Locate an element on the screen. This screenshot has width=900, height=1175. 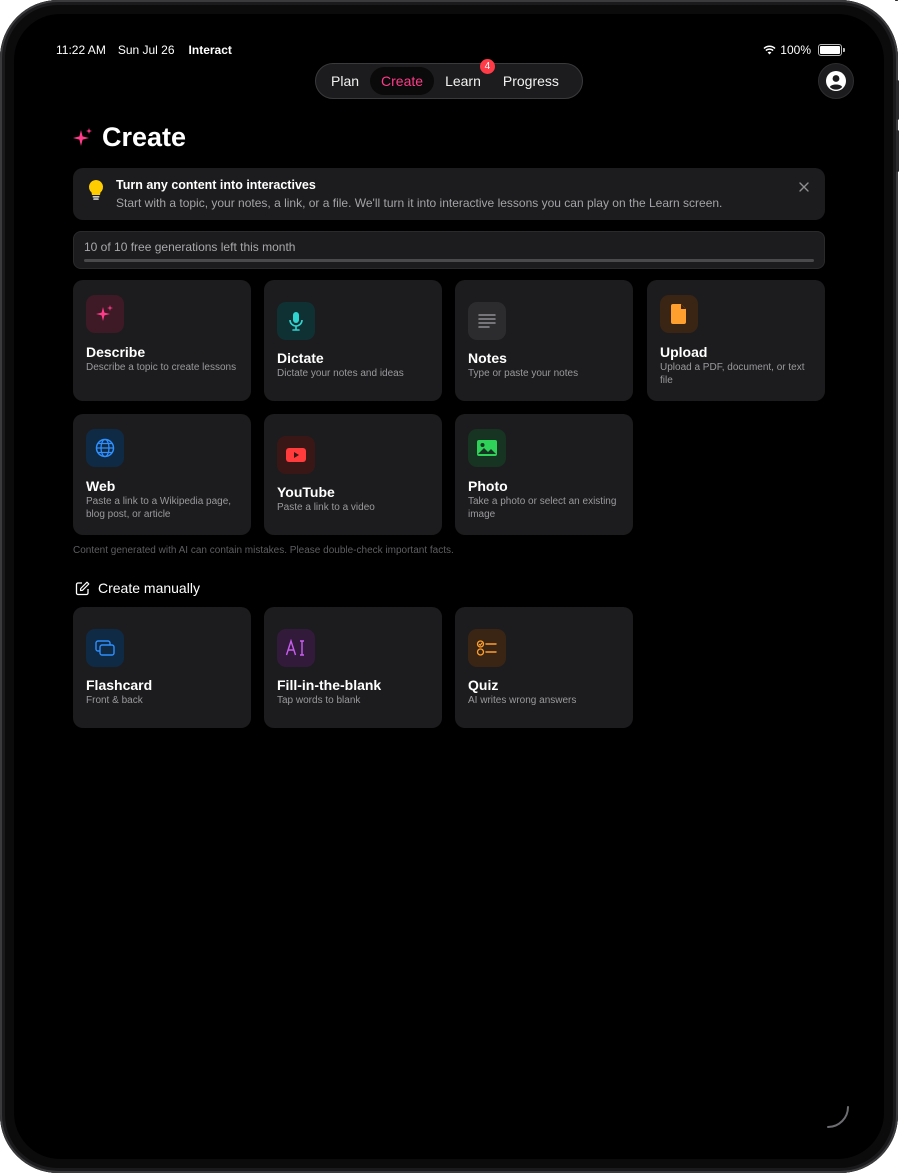
card-description: Upload a PDF, document, or text file is located at coordinates (732, 374).